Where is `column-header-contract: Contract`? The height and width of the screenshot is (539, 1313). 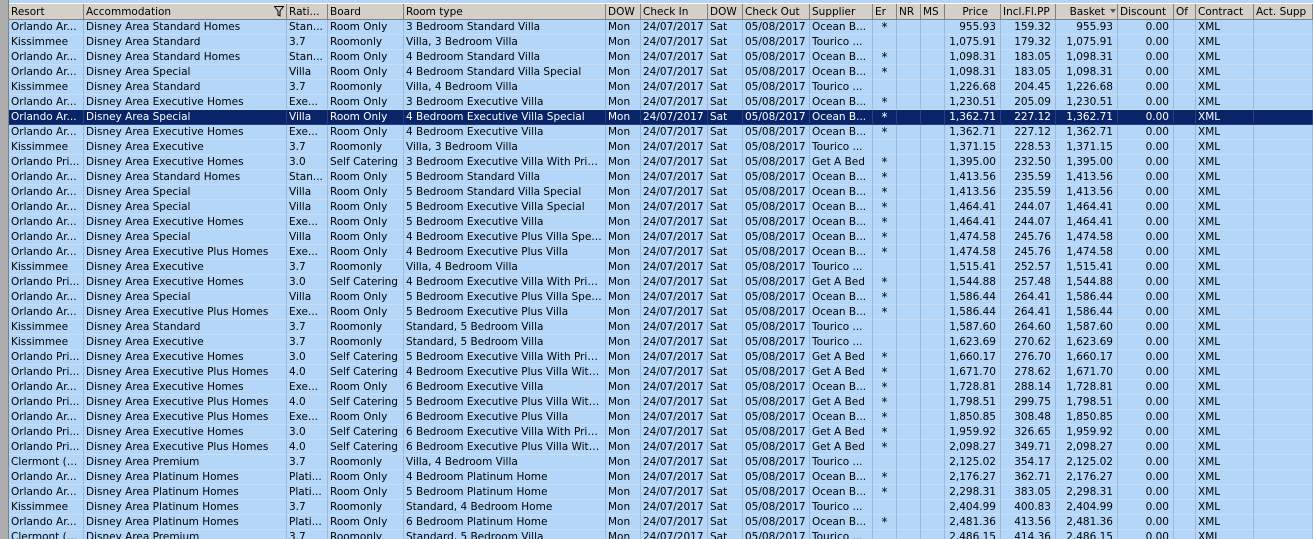
column-header-contract: Contract is located at coordinates (1225, 12).